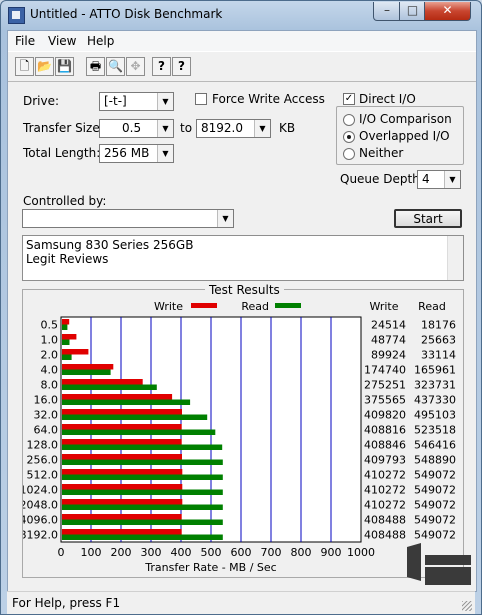 This screenshot has width=482, height=615. I want to click on menu-file: File, so click(25, 41).